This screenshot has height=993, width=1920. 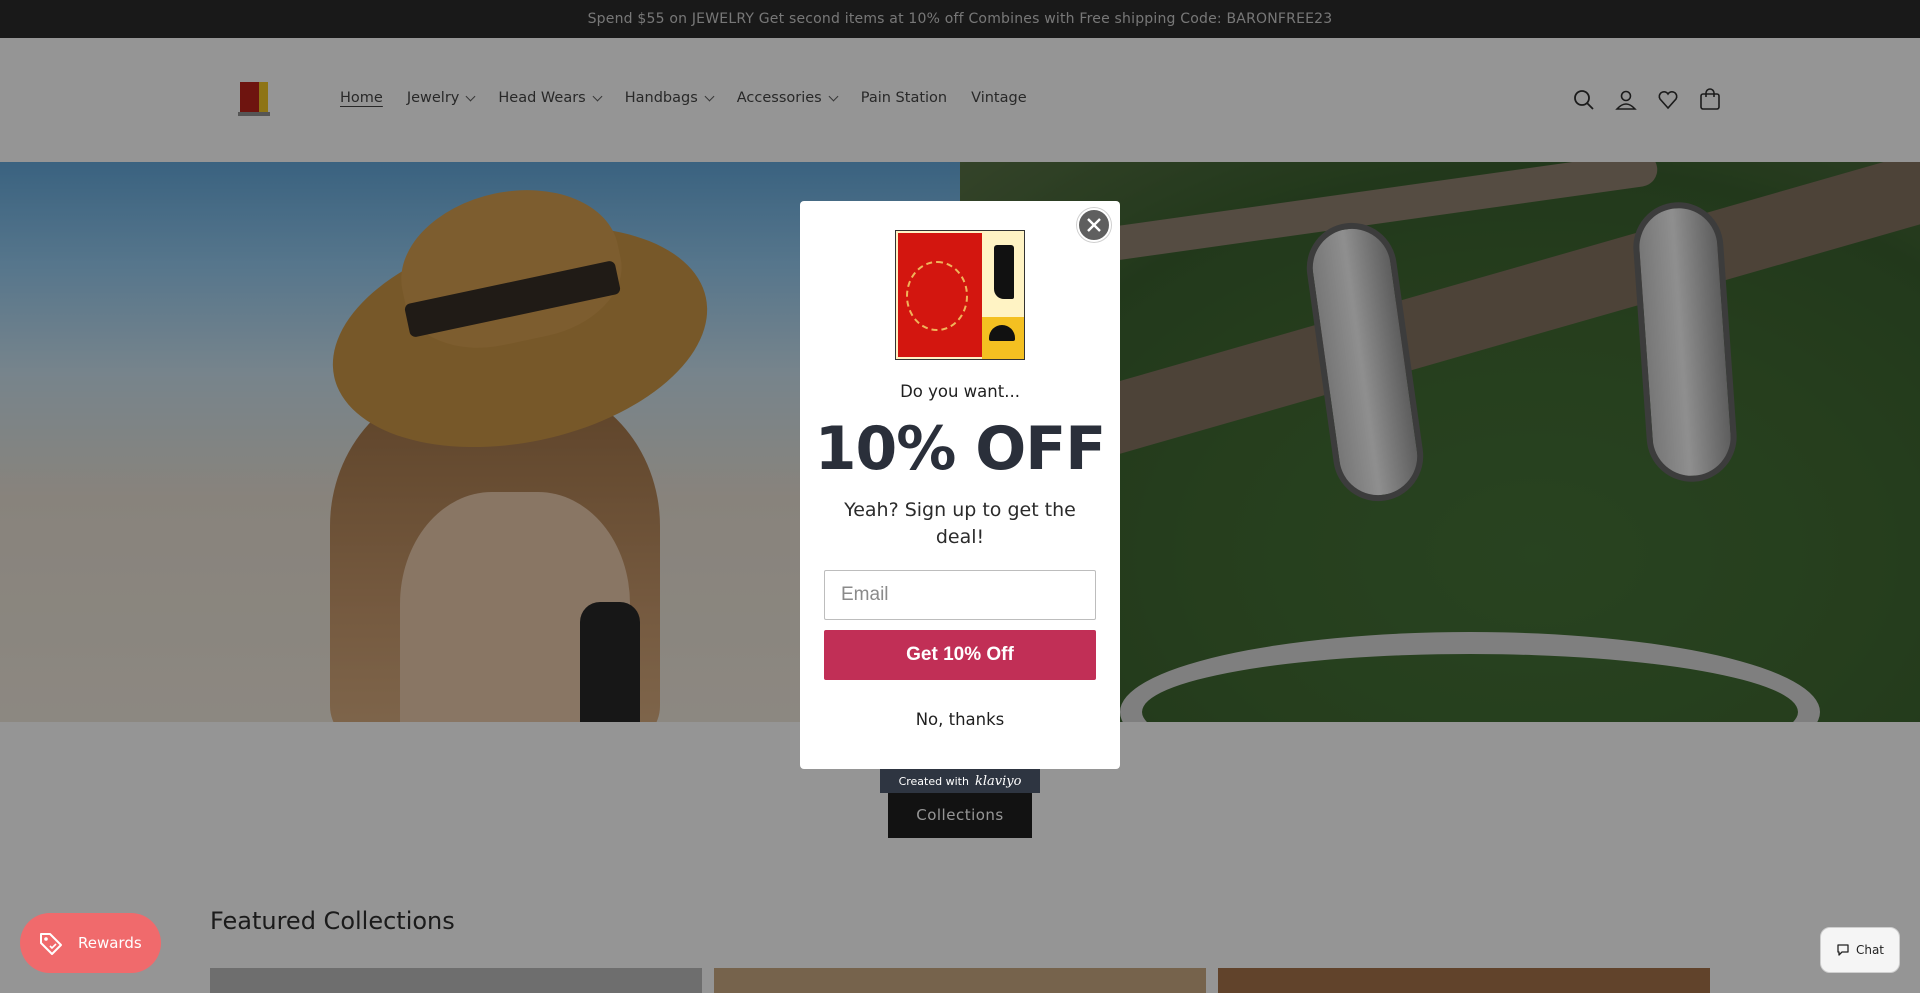 I want to click on get-discount-button: Get 10% Off, so click(x=960, y=655).